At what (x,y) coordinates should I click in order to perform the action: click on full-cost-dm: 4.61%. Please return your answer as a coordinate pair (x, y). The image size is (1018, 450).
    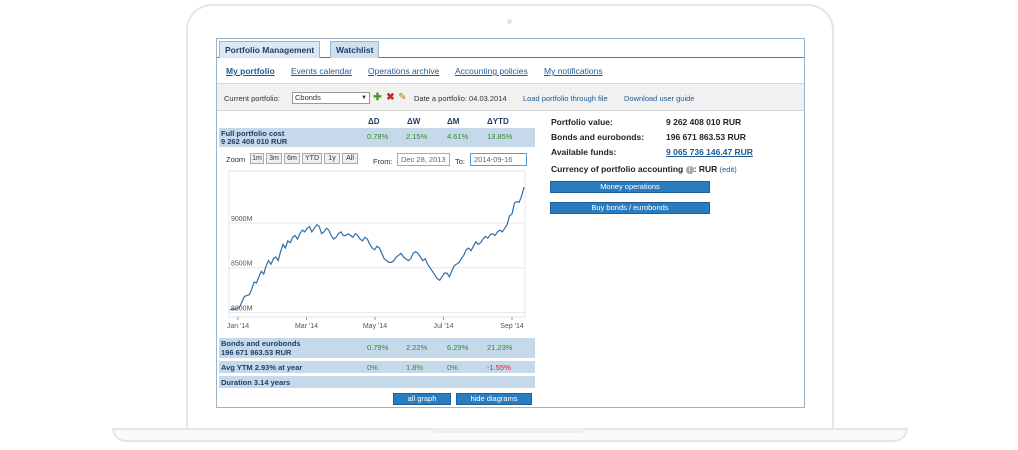
    Looking at the image, I should click on (458, 136).